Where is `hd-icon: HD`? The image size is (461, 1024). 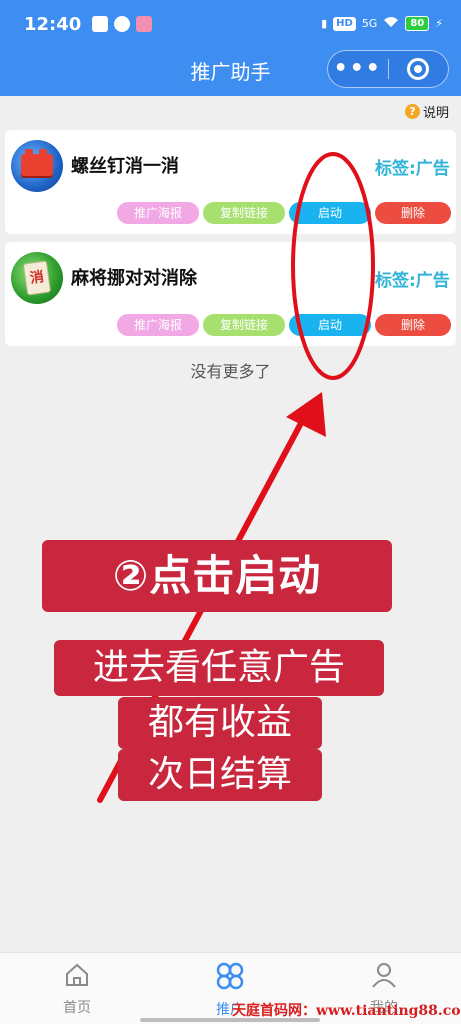 hd-icon: HD is located at coordinates (344, 23).